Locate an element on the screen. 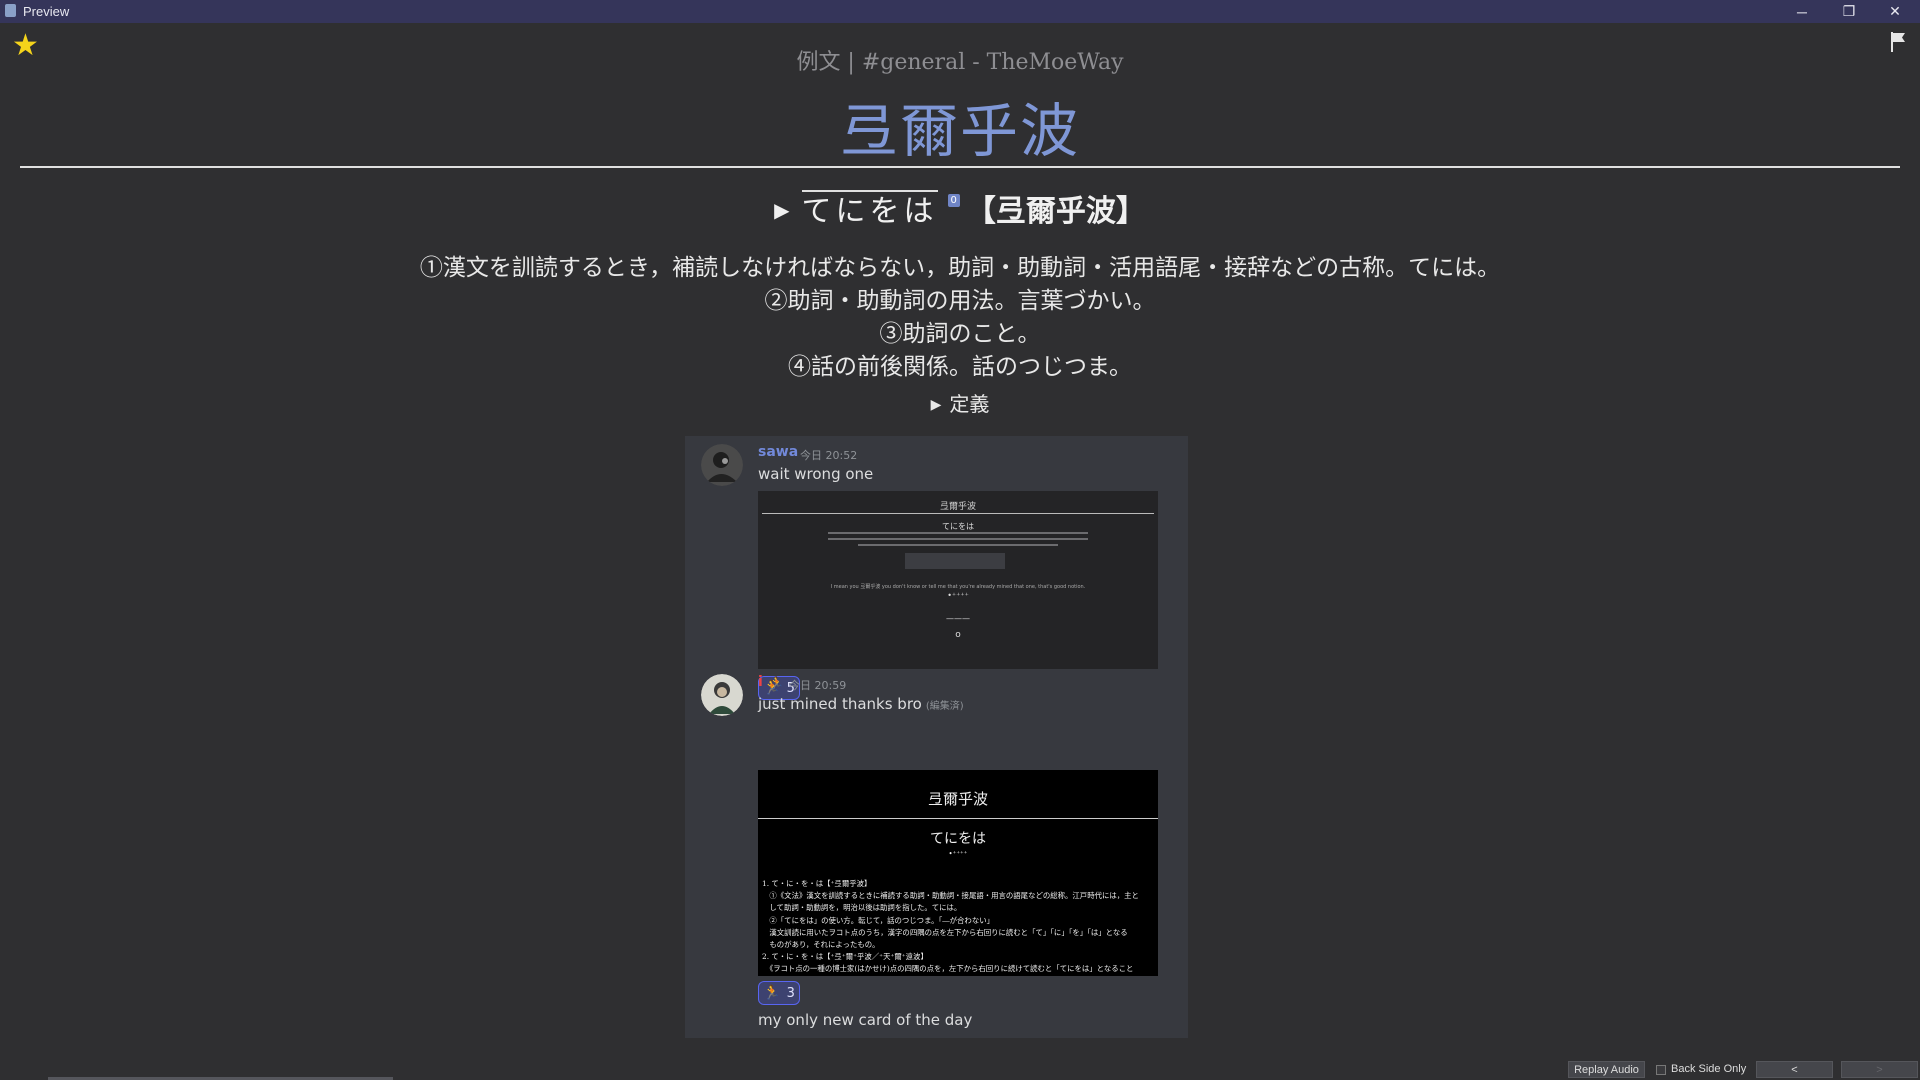 This screenshot has height=1080, width=1920. close-icon: ✕ is located at coordinates (1895, 11).